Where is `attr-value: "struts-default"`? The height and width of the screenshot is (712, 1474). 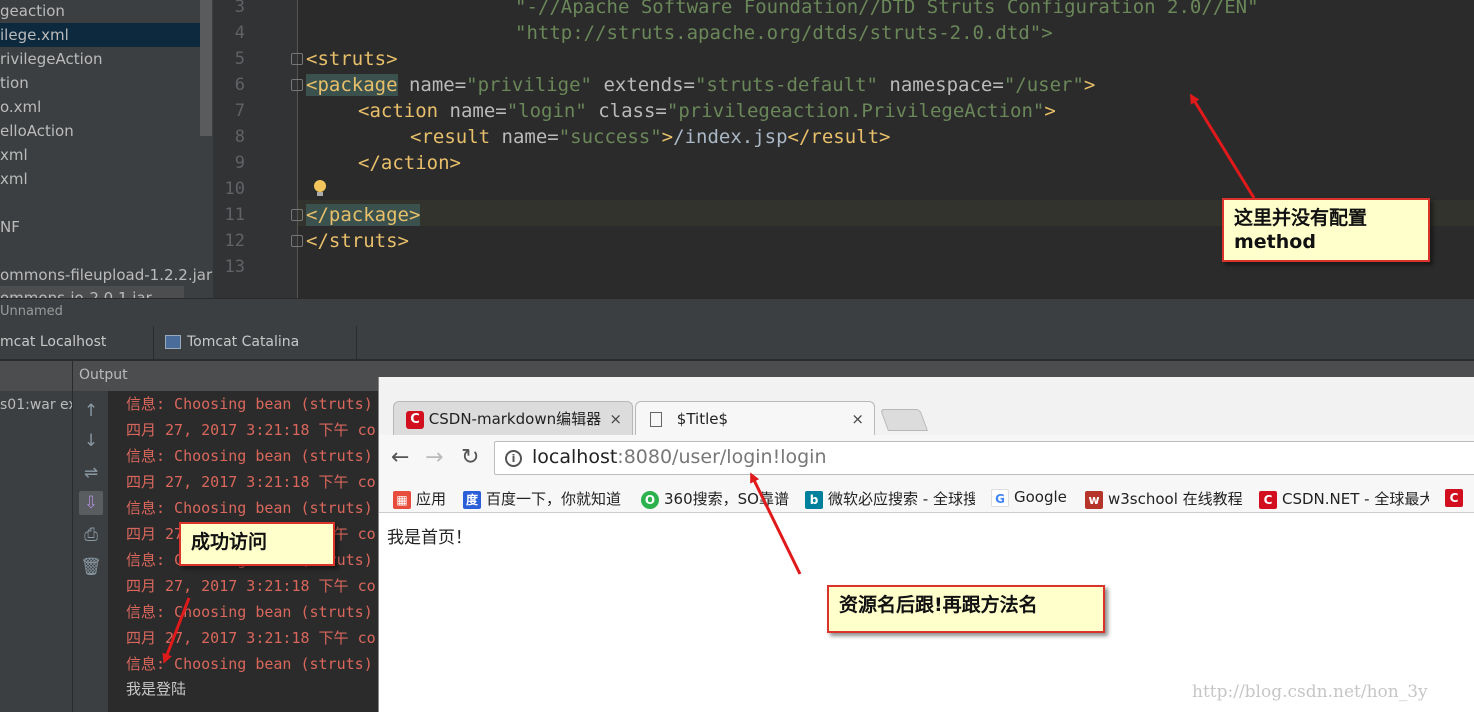 attr-value: "struts-default" is located at coordinates (786, 85).